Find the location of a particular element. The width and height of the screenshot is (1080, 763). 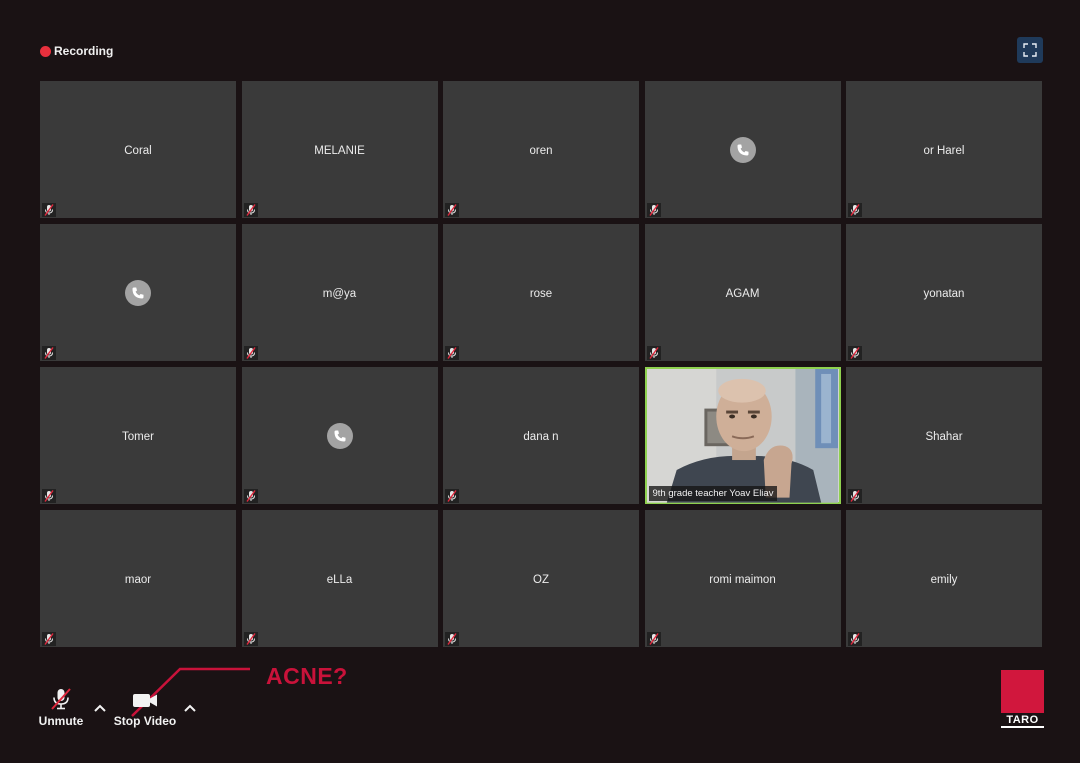

stop-video-button: Stop Video is located at coordinates (145, 709).